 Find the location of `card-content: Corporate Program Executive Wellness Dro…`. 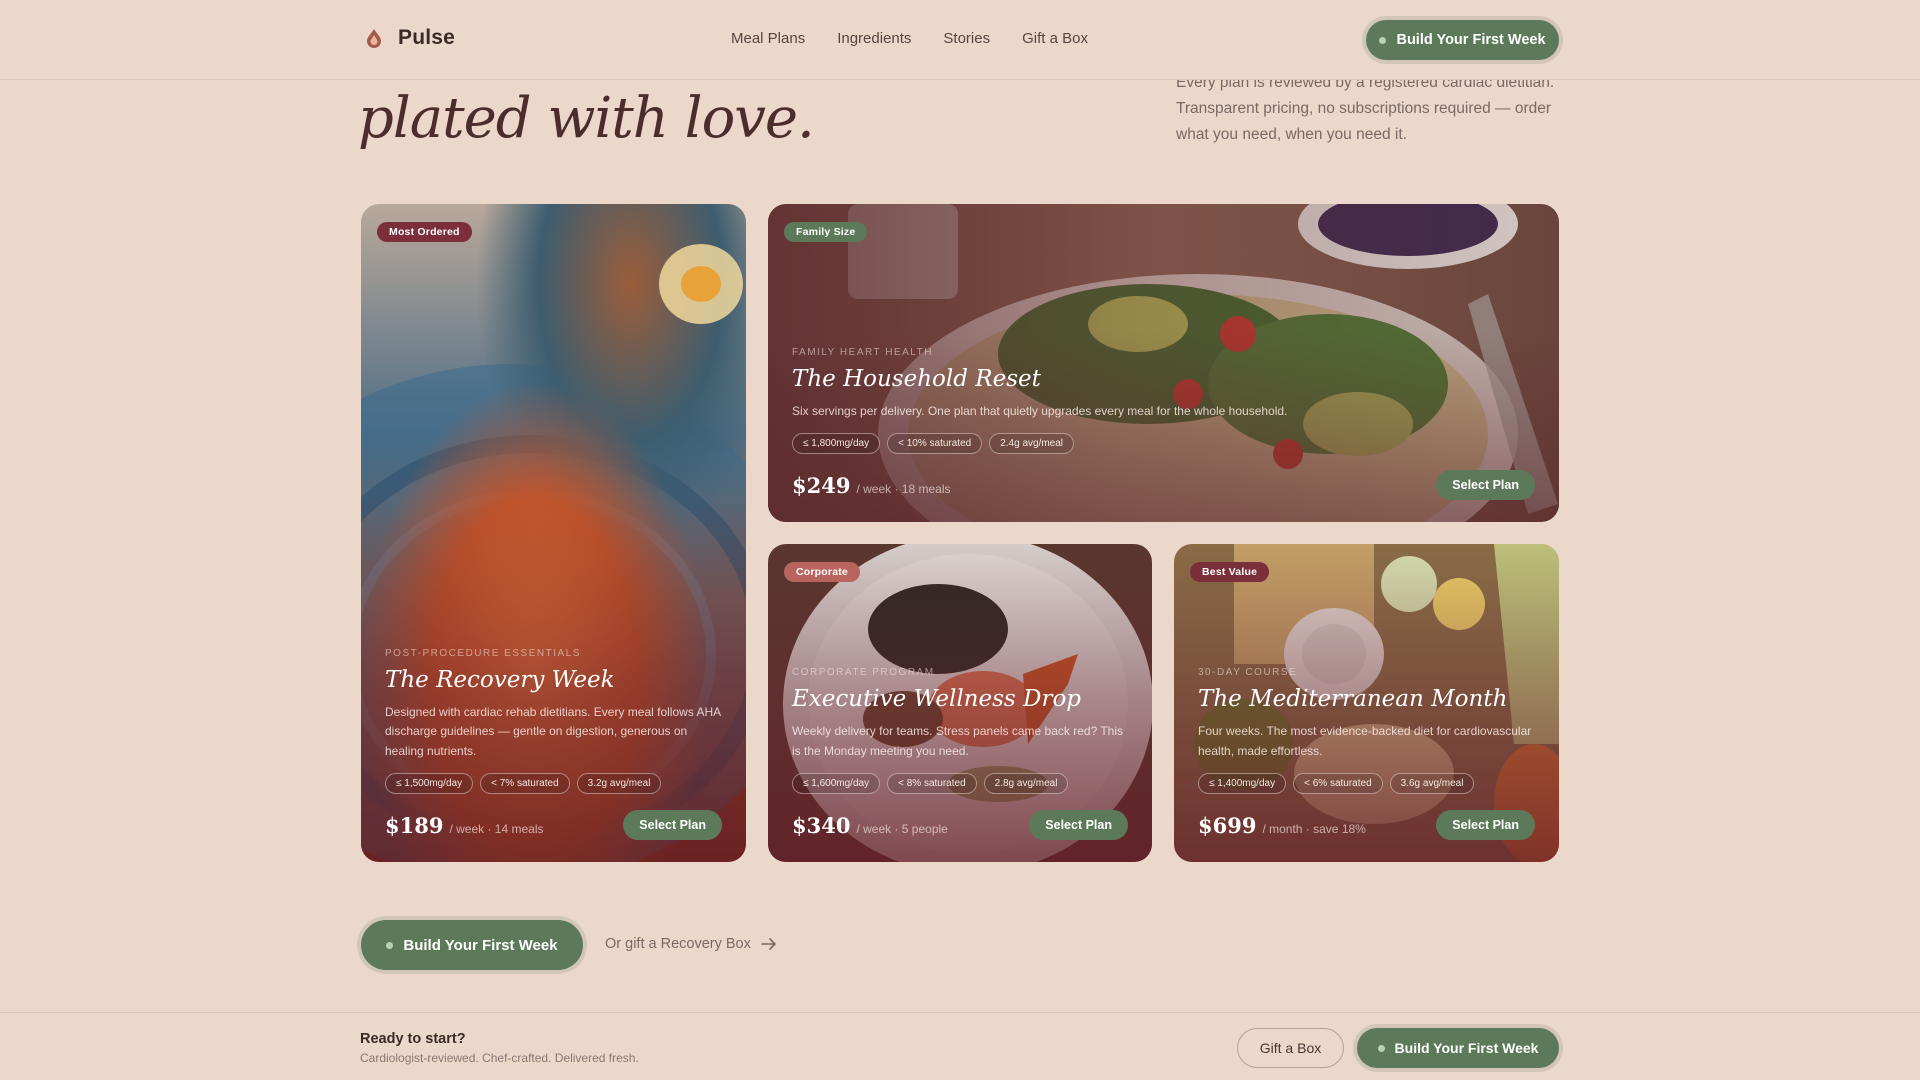

card-content: Corporate Program Executive Wellness Dro… is located at coordinates (960, 753).